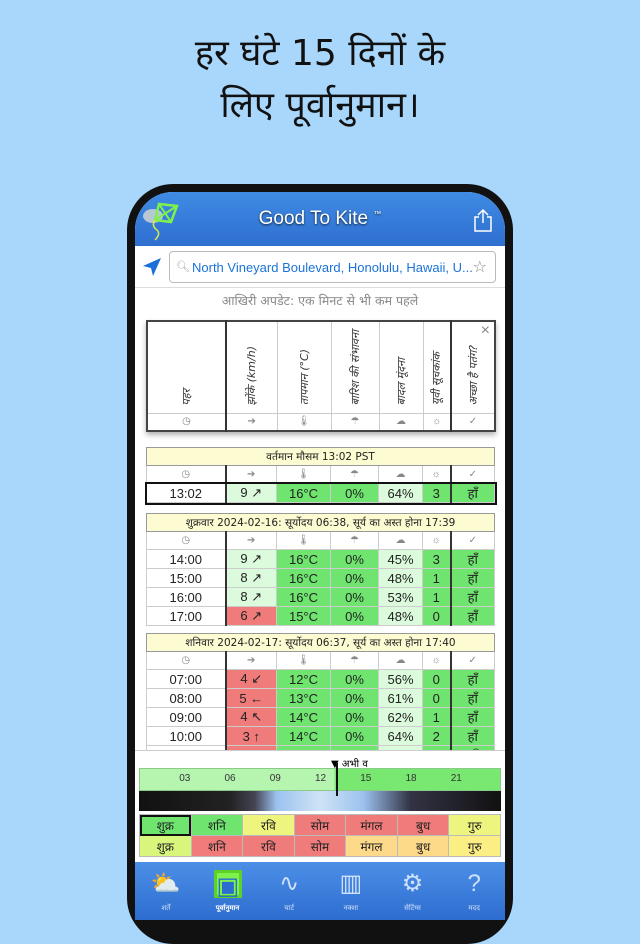  I want to click on table-row: 10:00 3 ↑ 14°C 0% 64% 2 हाँ, so click(320, 736).